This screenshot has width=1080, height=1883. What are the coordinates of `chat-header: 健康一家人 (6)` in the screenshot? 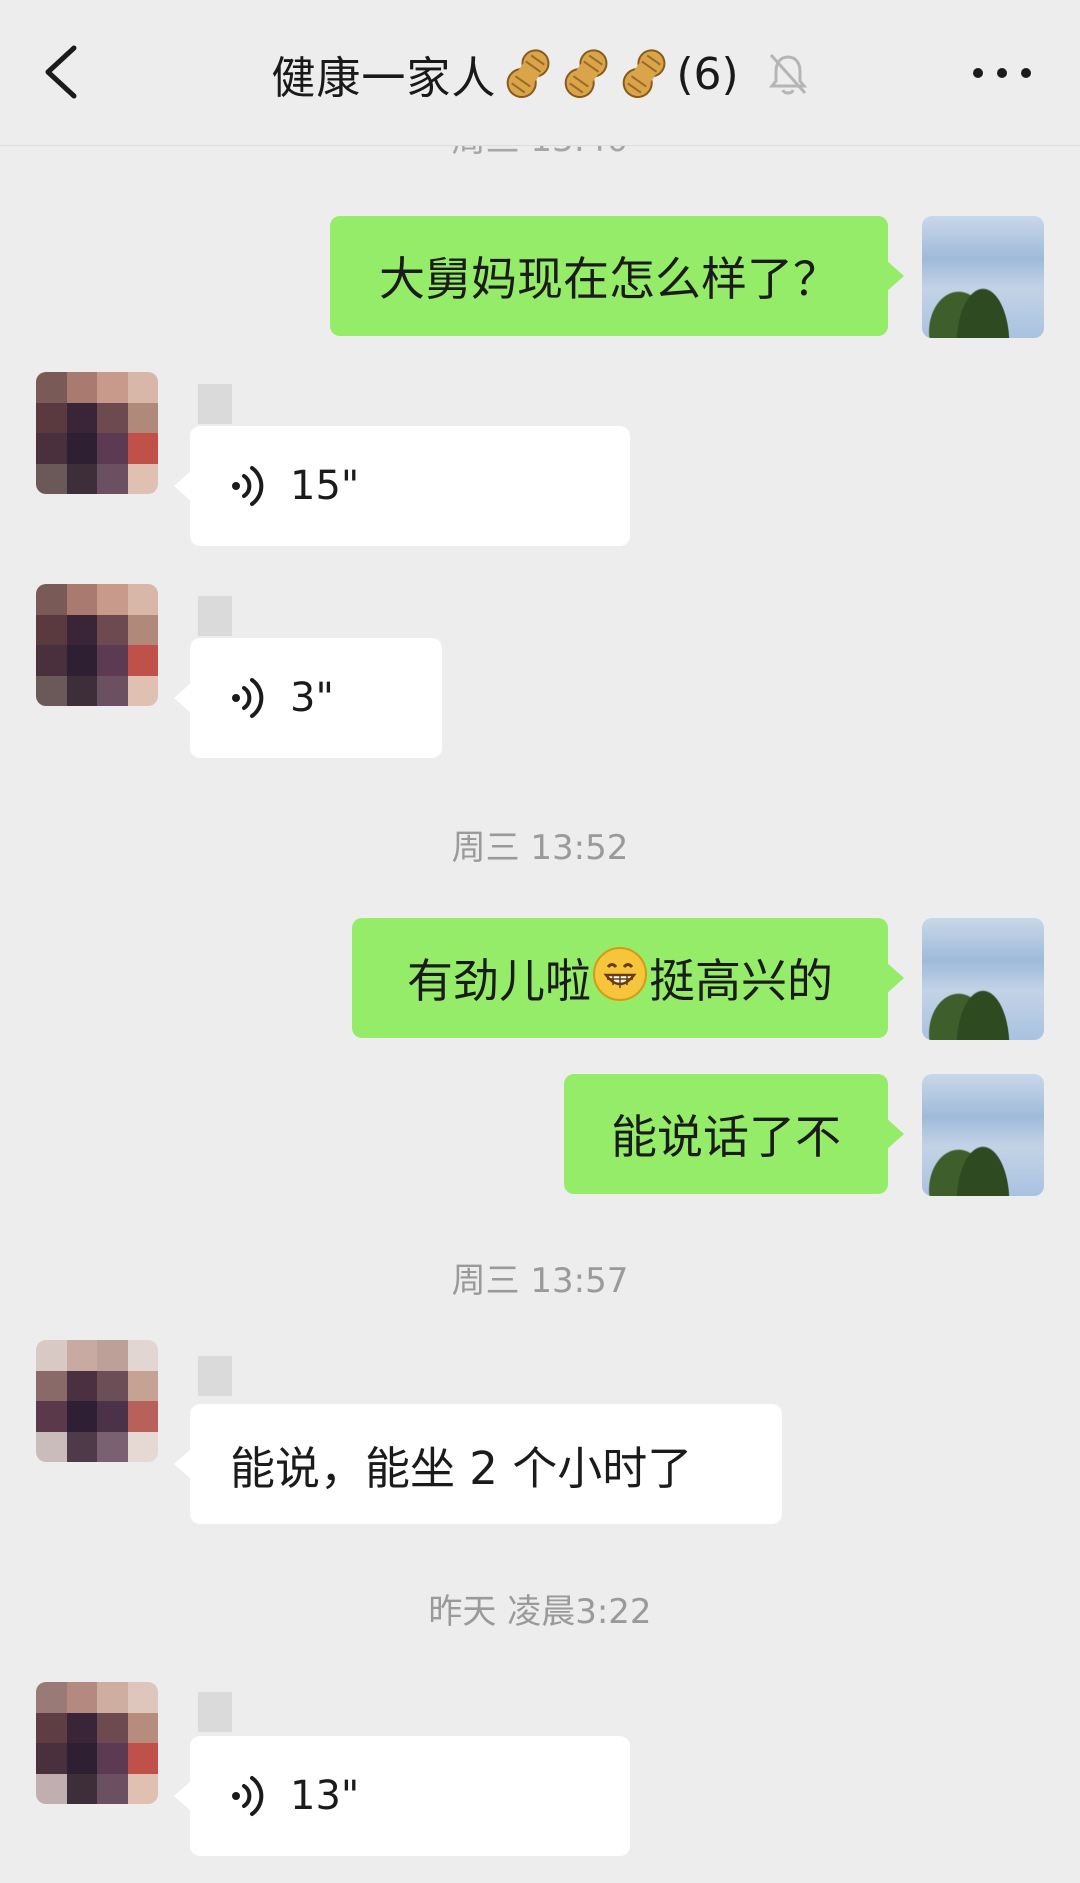 It's located at (540, 73).